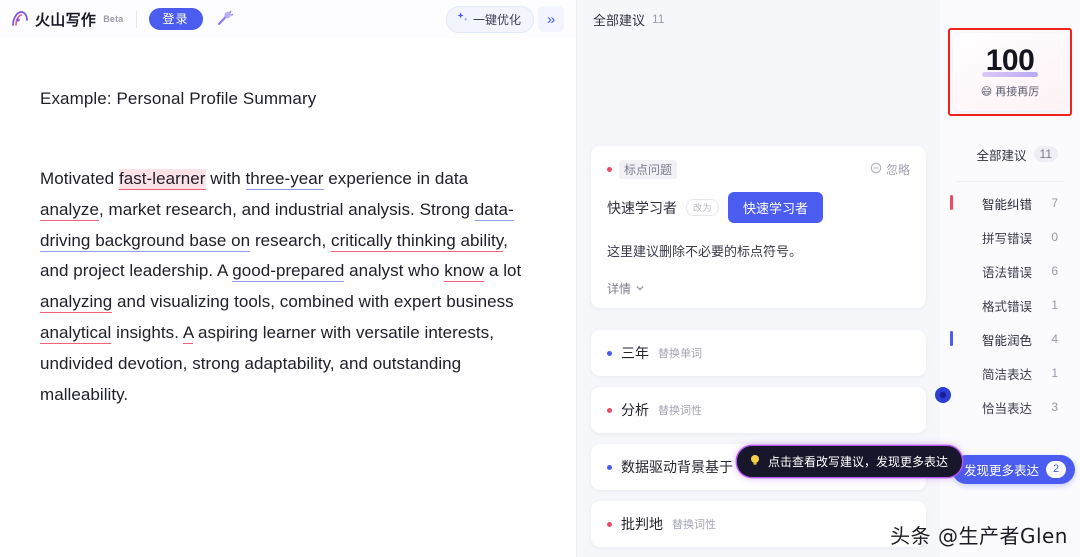  What do you see at coordinates (1006, 204) in the screenshot?
I see `sidebar-item-label: 智能纠错` at bounding box center [1006, 204].